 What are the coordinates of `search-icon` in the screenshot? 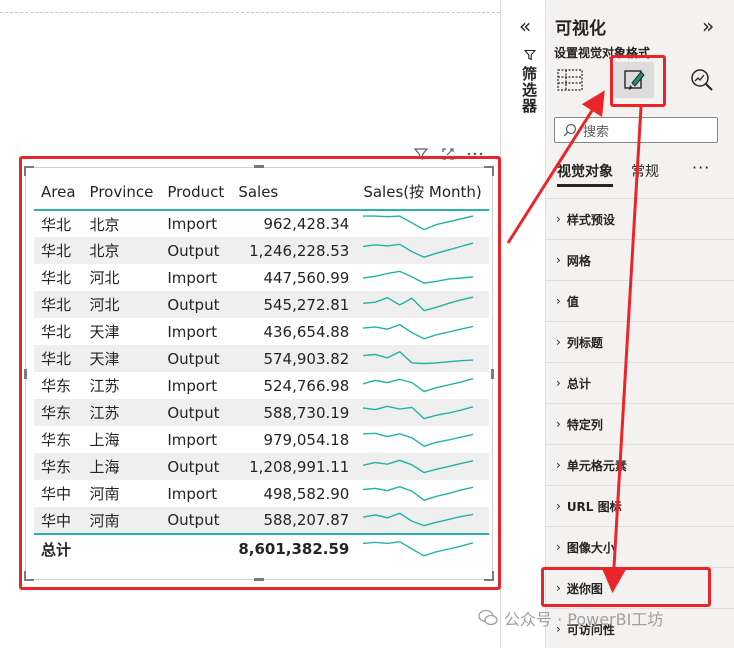 It's located at (570, 130).